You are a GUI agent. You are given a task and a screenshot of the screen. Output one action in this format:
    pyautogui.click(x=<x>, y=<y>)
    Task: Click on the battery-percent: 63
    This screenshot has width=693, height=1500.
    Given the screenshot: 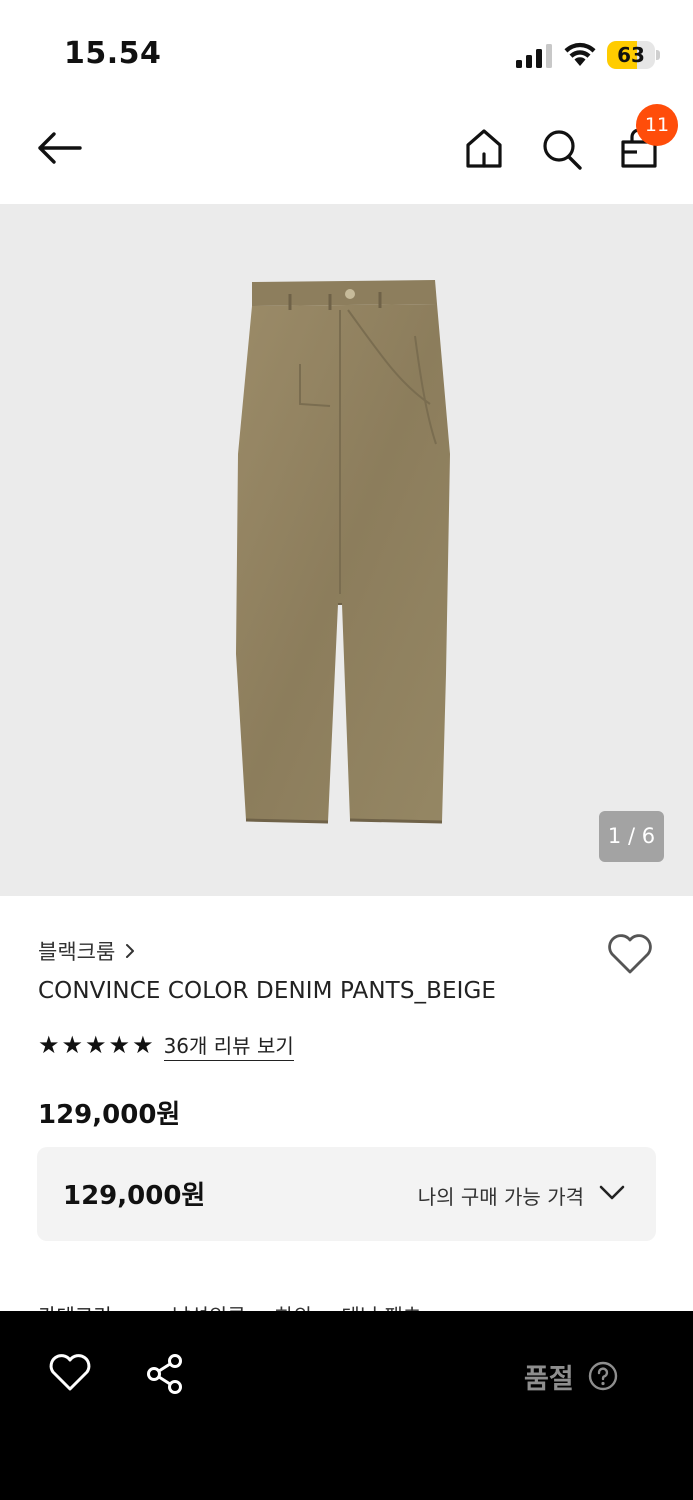 What is the action you would take?
    pyautogui.click(x=631, y=55)
    